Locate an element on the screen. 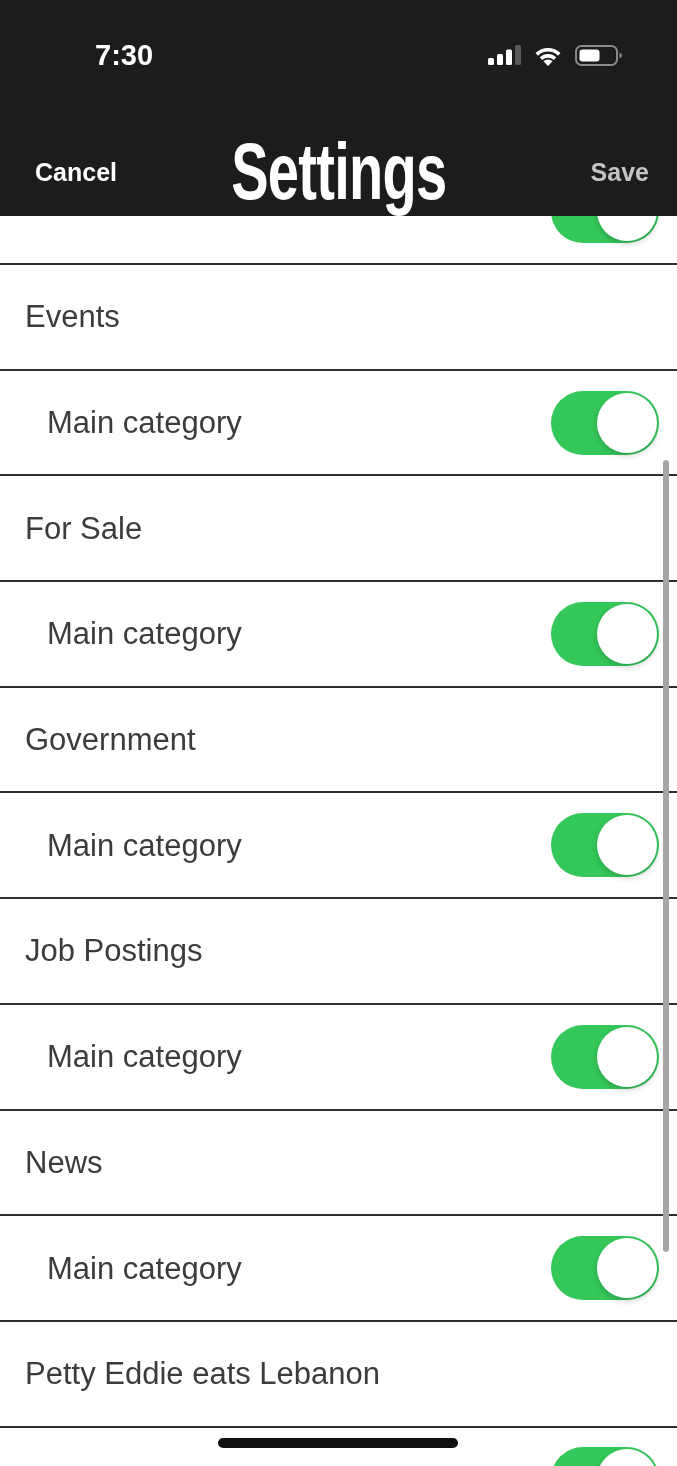 Image resolution: width=677 pixels, height=1466 pixels. section-label: Petty Eddie eats Lebanon is located at coordinates (203, 1374).